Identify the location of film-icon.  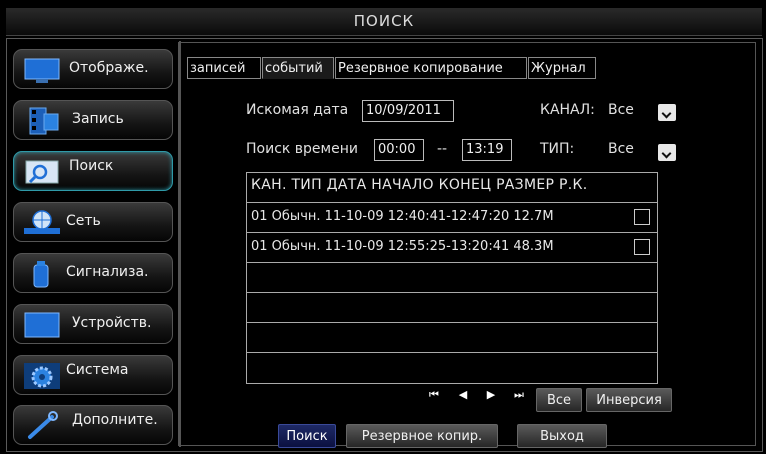
(44, 121).